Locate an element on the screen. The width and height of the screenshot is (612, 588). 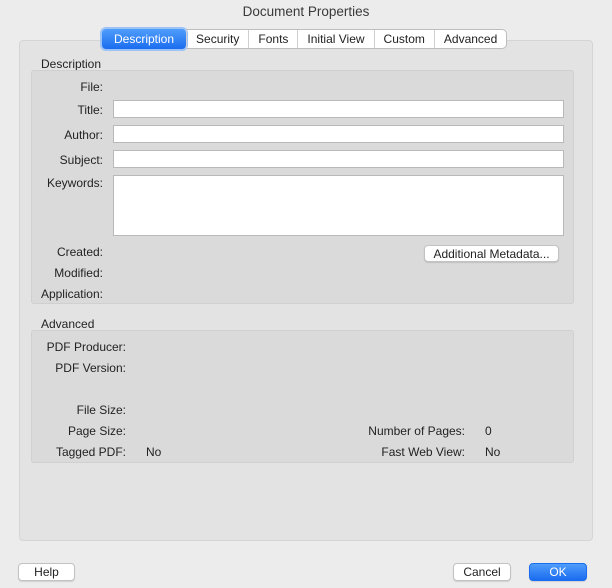
subject-label: Subject: is located at coordinates (81, 160).